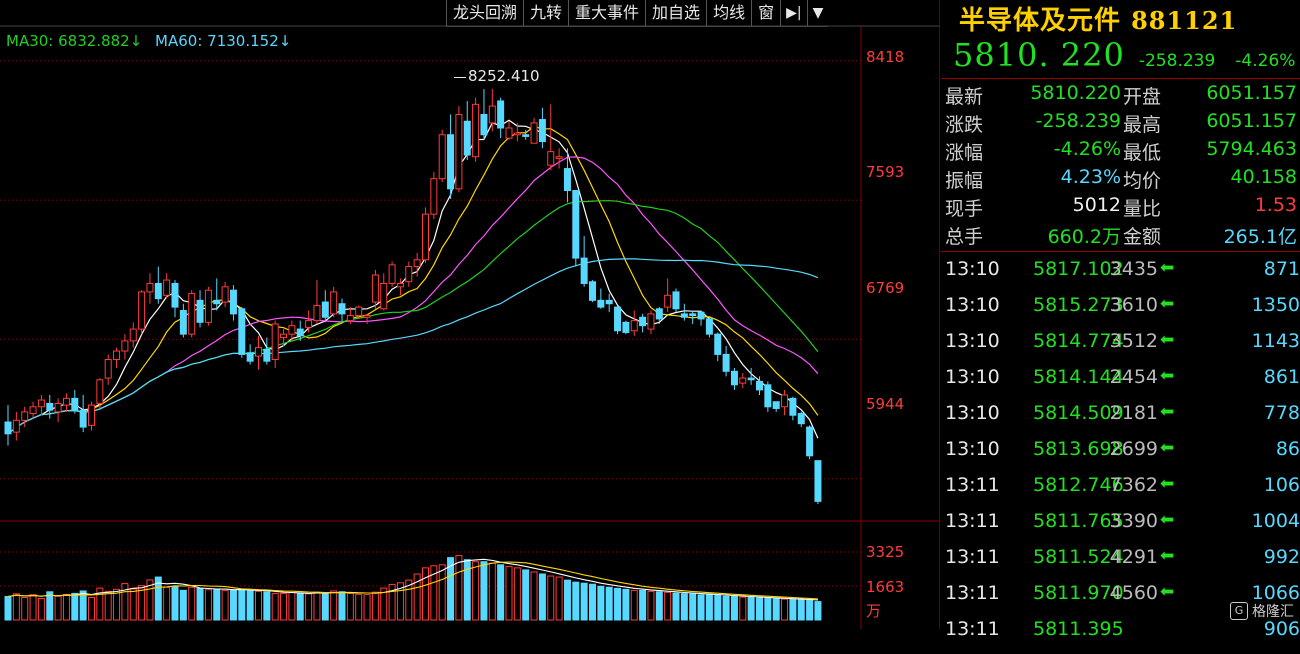  What do you see at coordinates (1142, 237) in the screenshot?
I see `quote-label: 金额` at bounding box center [1142, 237].